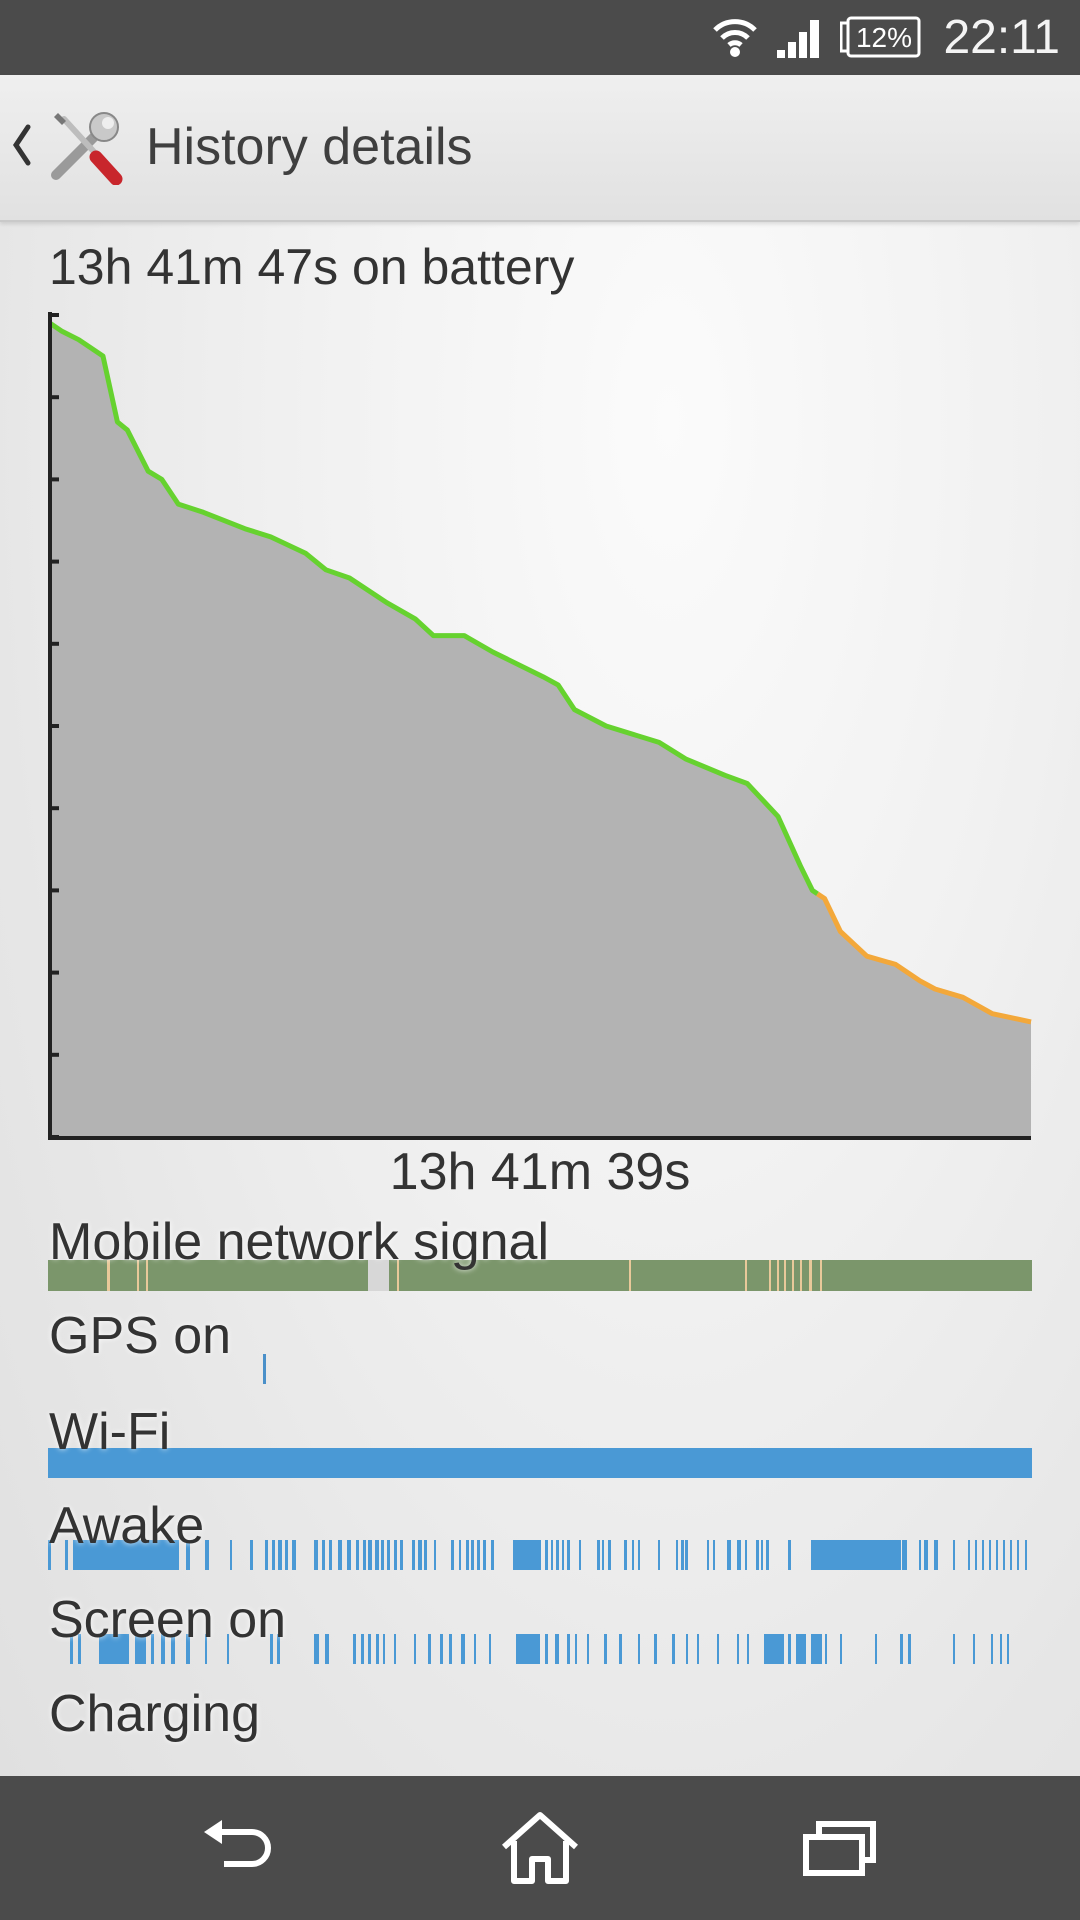  I want to click on row-label-screen: Screen on, so click(168, 1620).